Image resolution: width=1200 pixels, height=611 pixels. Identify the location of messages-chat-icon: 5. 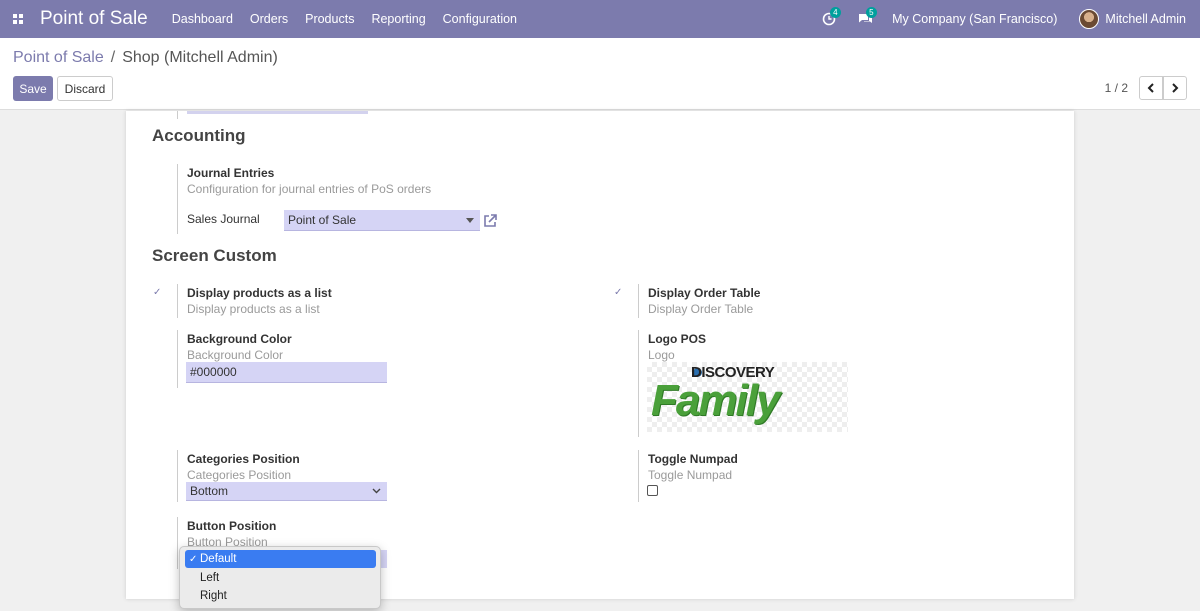
(866, 17).